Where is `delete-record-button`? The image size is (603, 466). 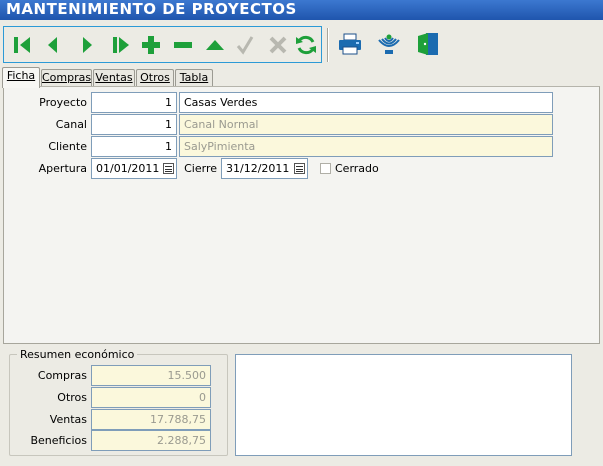
delete-record-button is located at coordinates (183, 45).